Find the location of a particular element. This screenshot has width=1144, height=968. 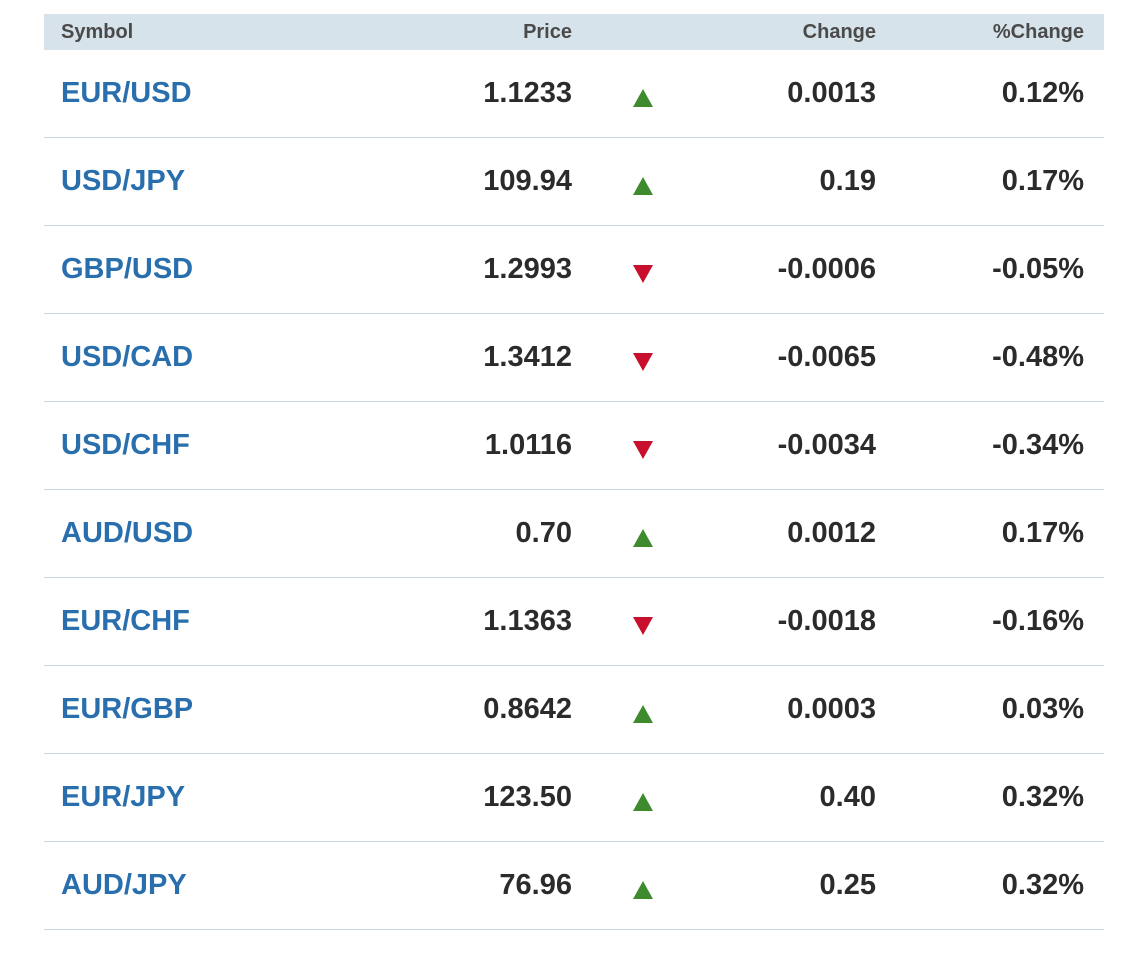

change-cell: 0.0012 is located at coordinates (831, 533).